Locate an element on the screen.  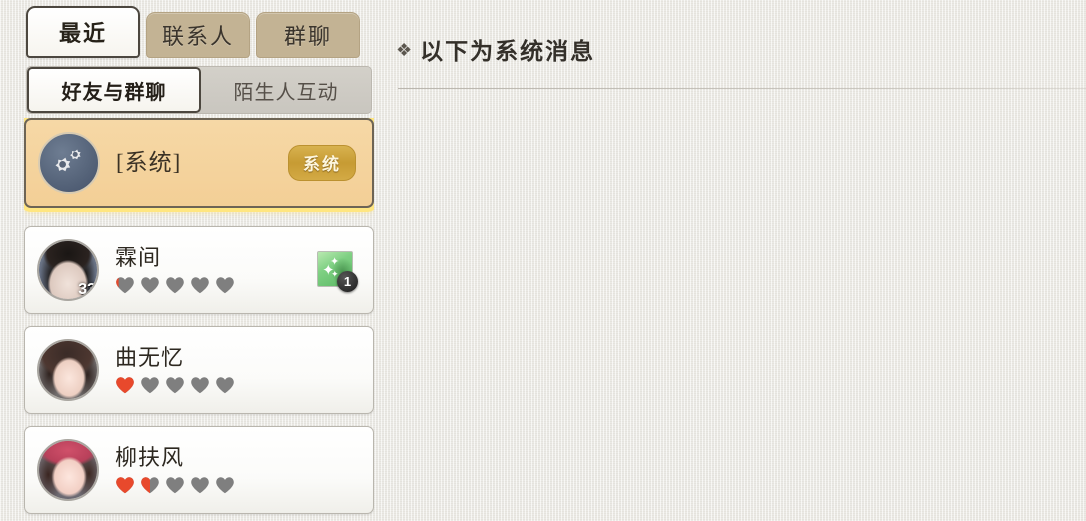
tab-contacts: 联系人 is located at coordinates (198, 35).